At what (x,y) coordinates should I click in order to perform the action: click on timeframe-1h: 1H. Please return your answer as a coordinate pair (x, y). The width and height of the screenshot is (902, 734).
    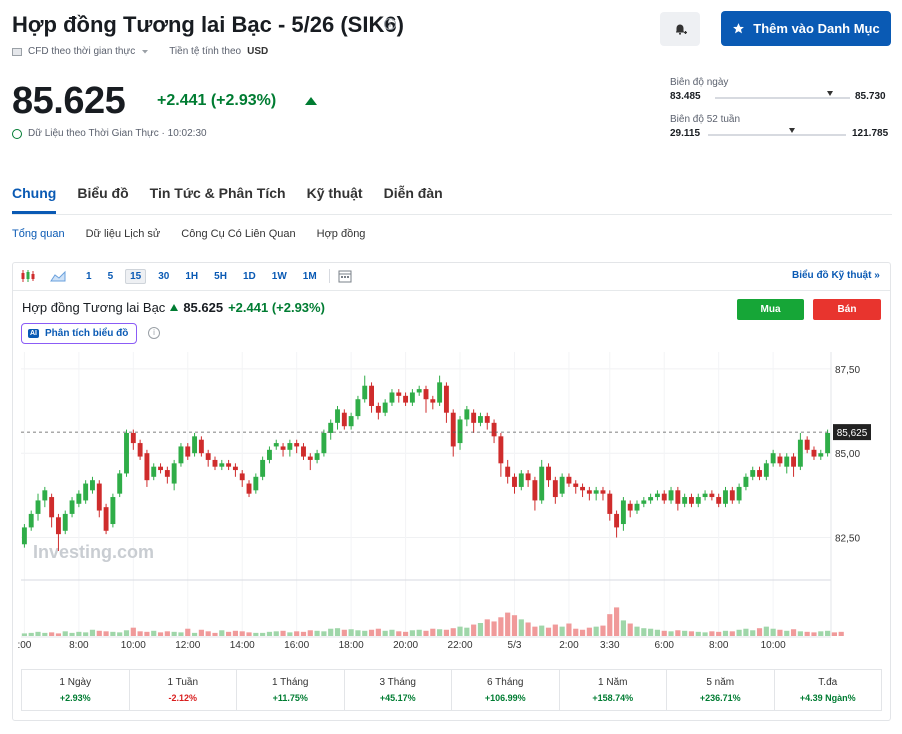
    Looking at the image, I should click on (191, 276).